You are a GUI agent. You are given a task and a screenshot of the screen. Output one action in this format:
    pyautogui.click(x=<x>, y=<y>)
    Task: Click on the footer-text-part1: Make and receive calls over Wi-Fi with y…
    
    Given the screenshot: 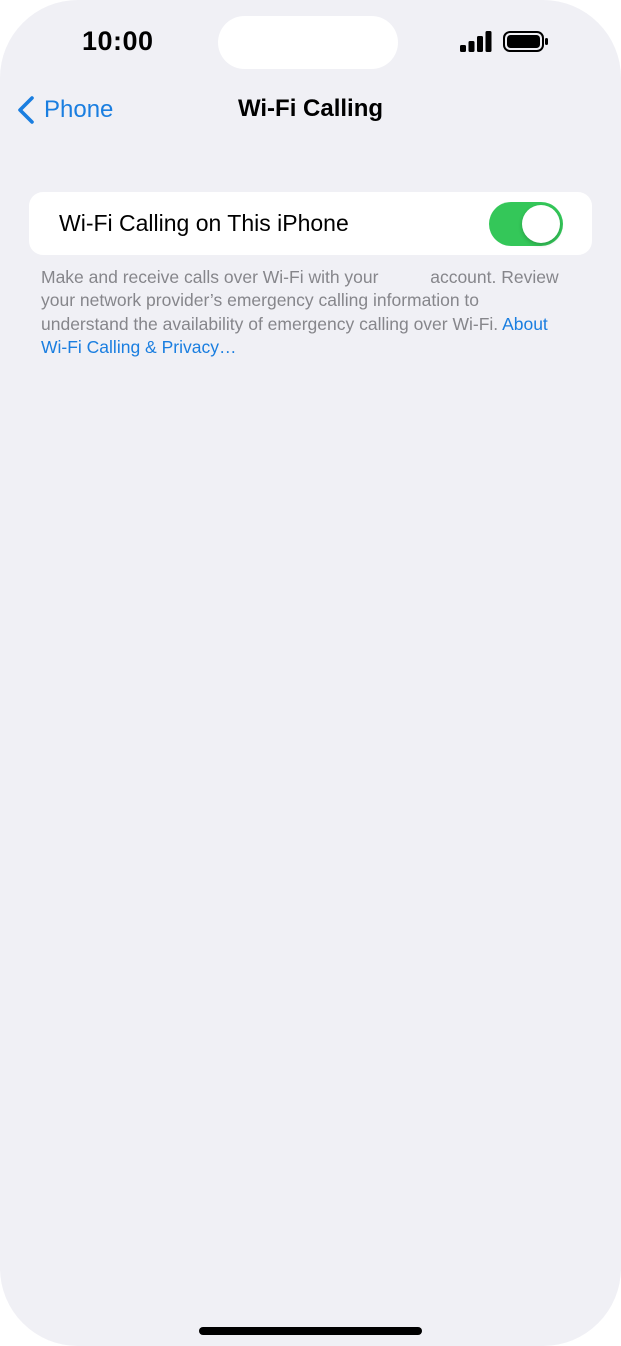 What is the action you would take?
    pyautogui.click(x=210, y=277)
    